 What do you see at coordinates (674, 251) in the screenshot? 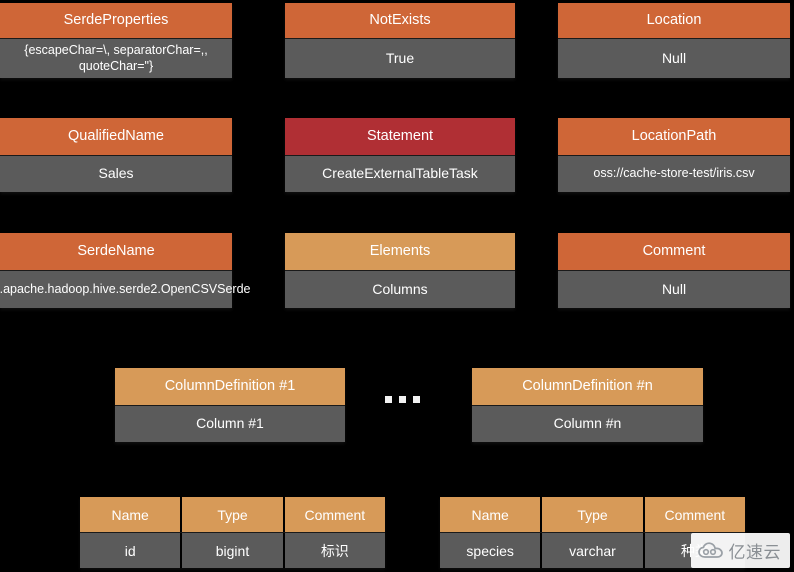
I see `node-header: Comment` at bounding box center [674, 251].